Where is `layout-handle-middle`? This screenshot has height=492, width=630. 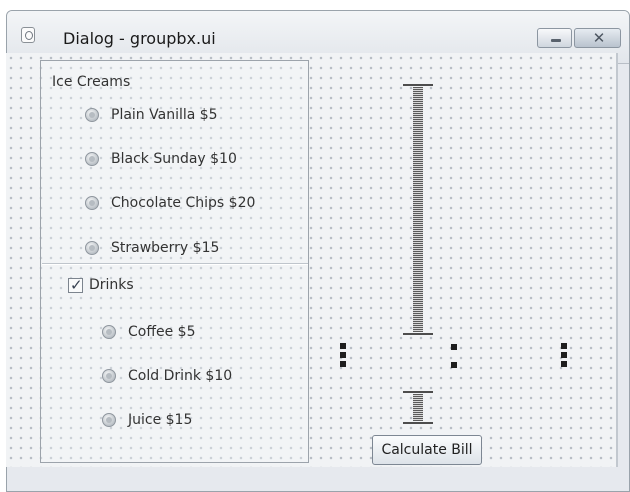
layout-handle-middle is located at coordinates (454, 356).